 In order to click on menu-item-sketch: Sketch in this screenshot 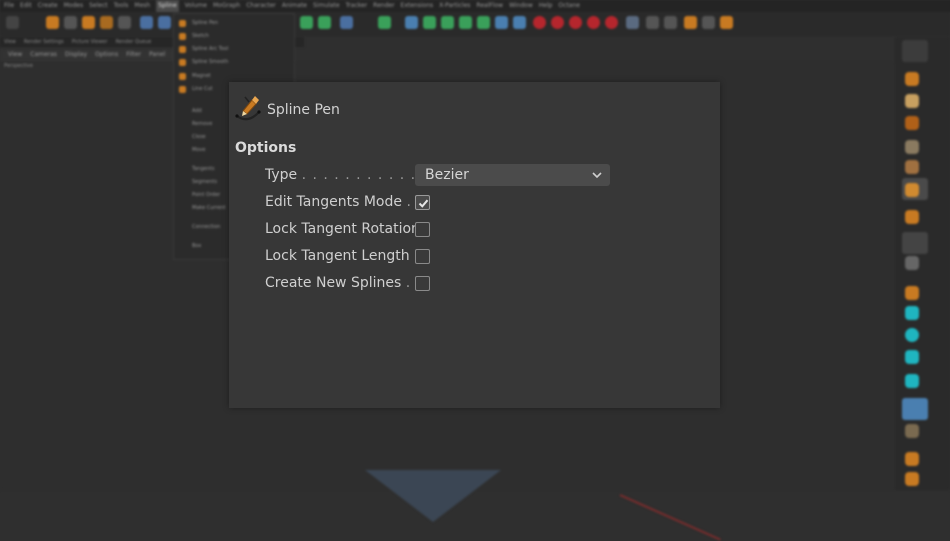, I will do `click(200, 36)`.